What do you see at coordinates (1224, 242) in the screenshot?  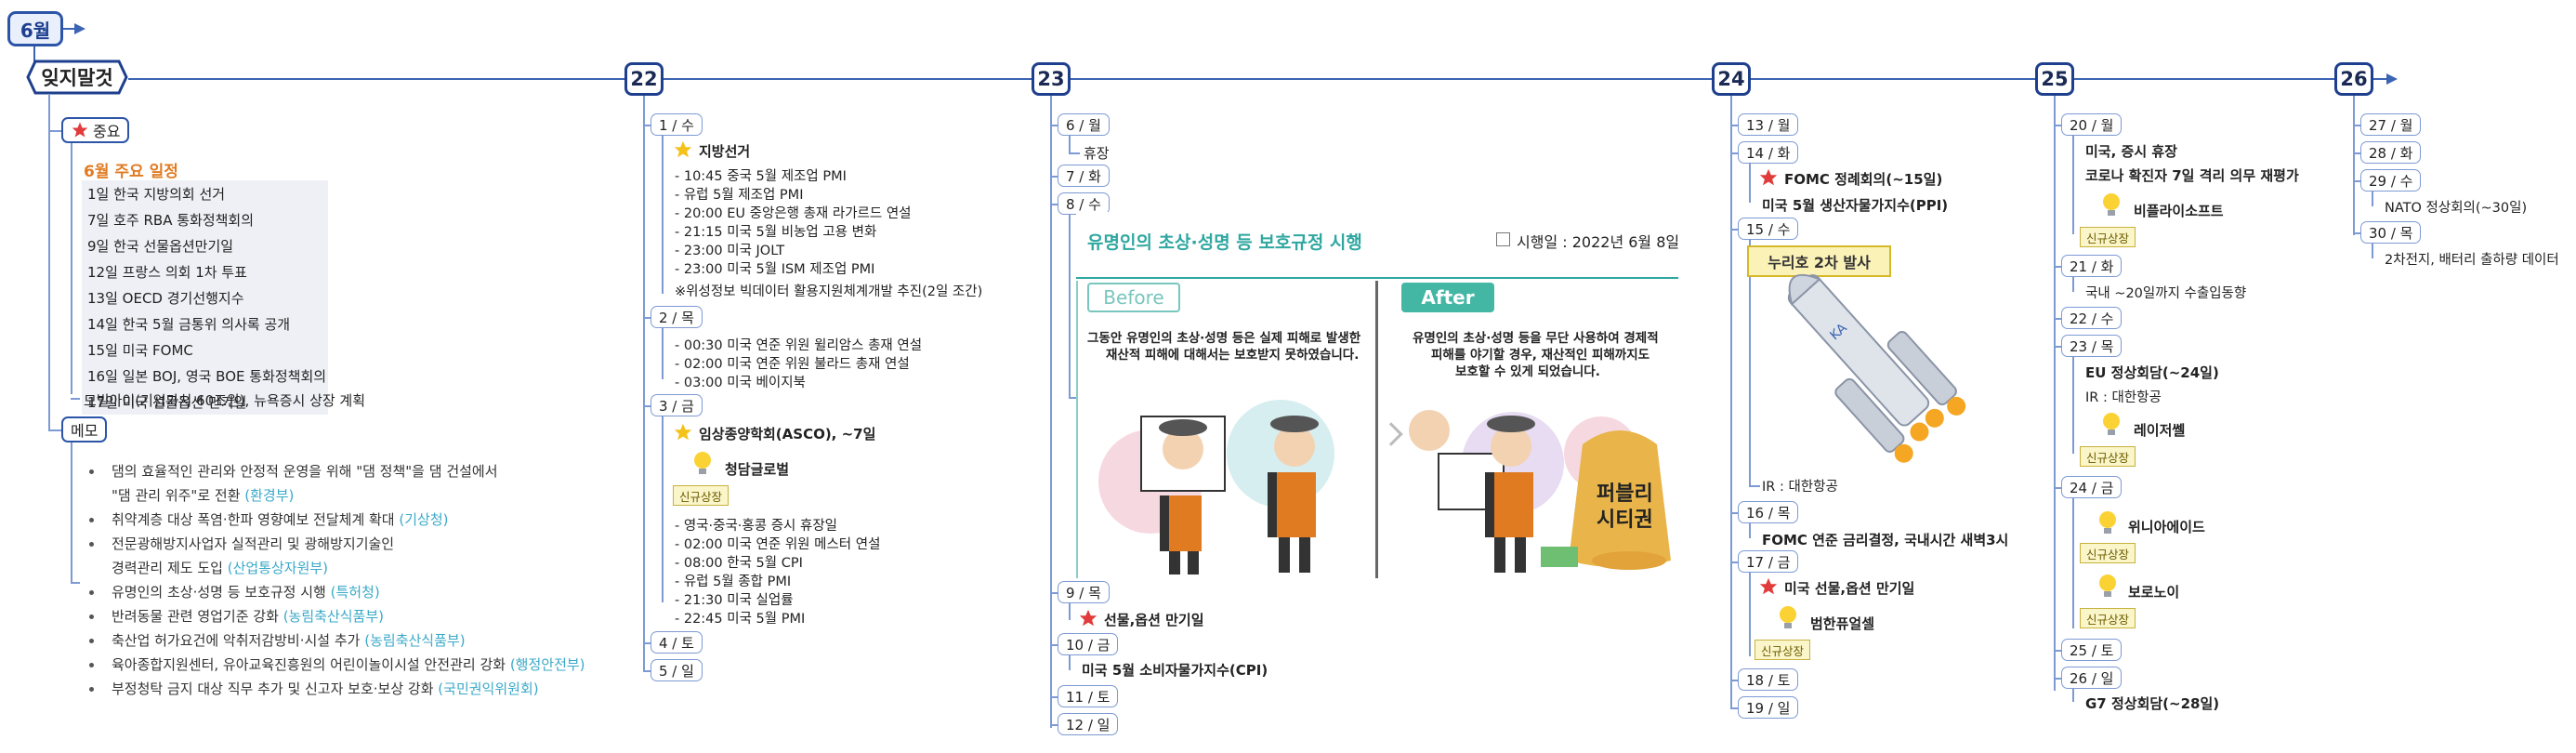 I see `info-title: 유명인의 초상·성명 등 보호규정 시행` at bounding box center [1224, 242].